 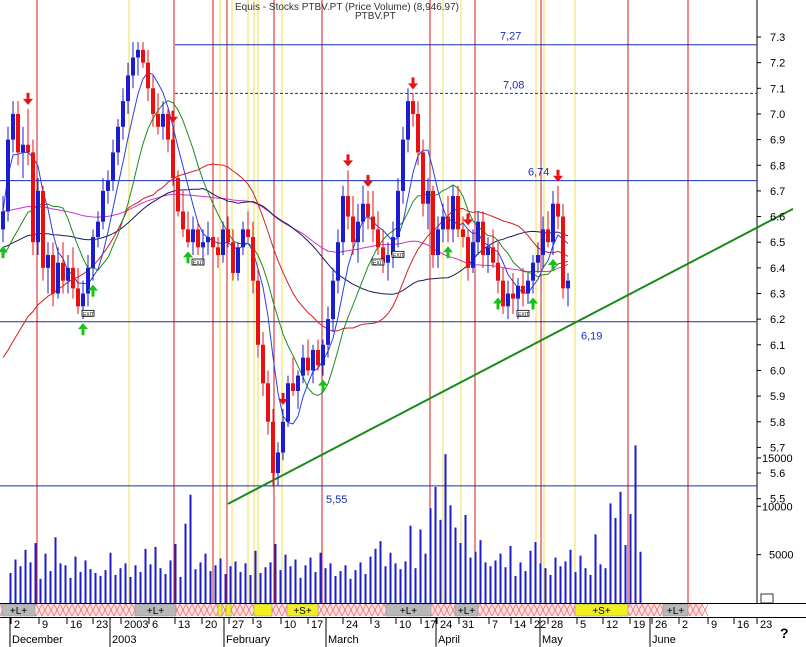 I want to click on day-label: 3, so click(x=259, y=625).